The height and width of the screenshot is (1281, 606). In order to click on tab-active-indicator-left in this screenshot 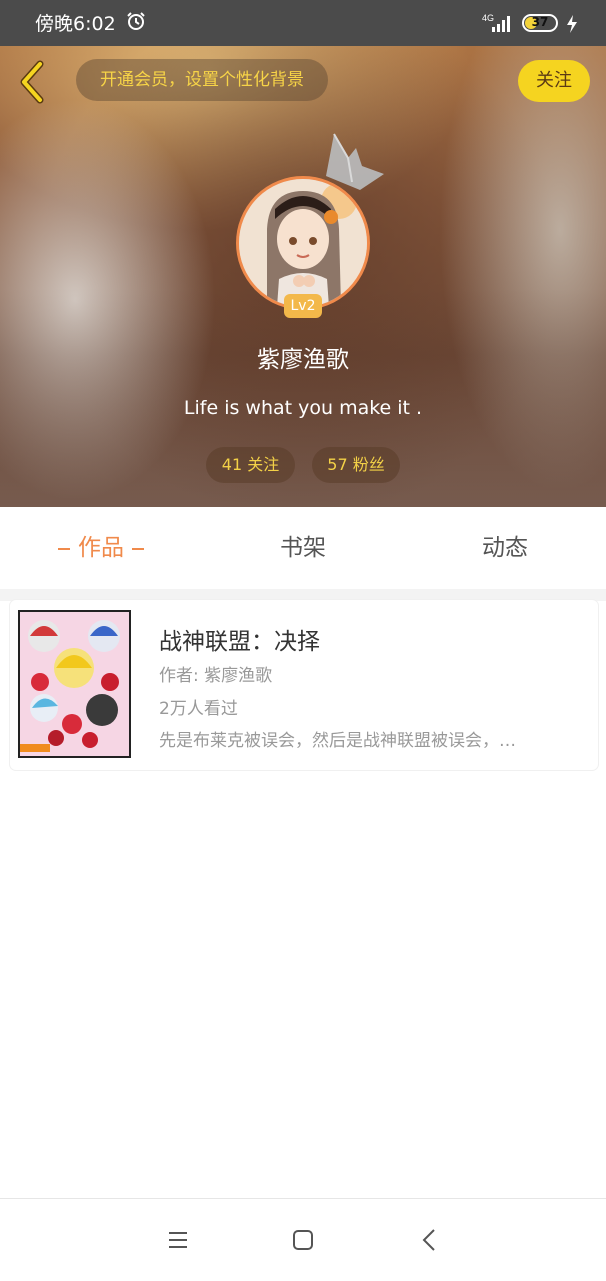, I will do `click(64, 548)`.